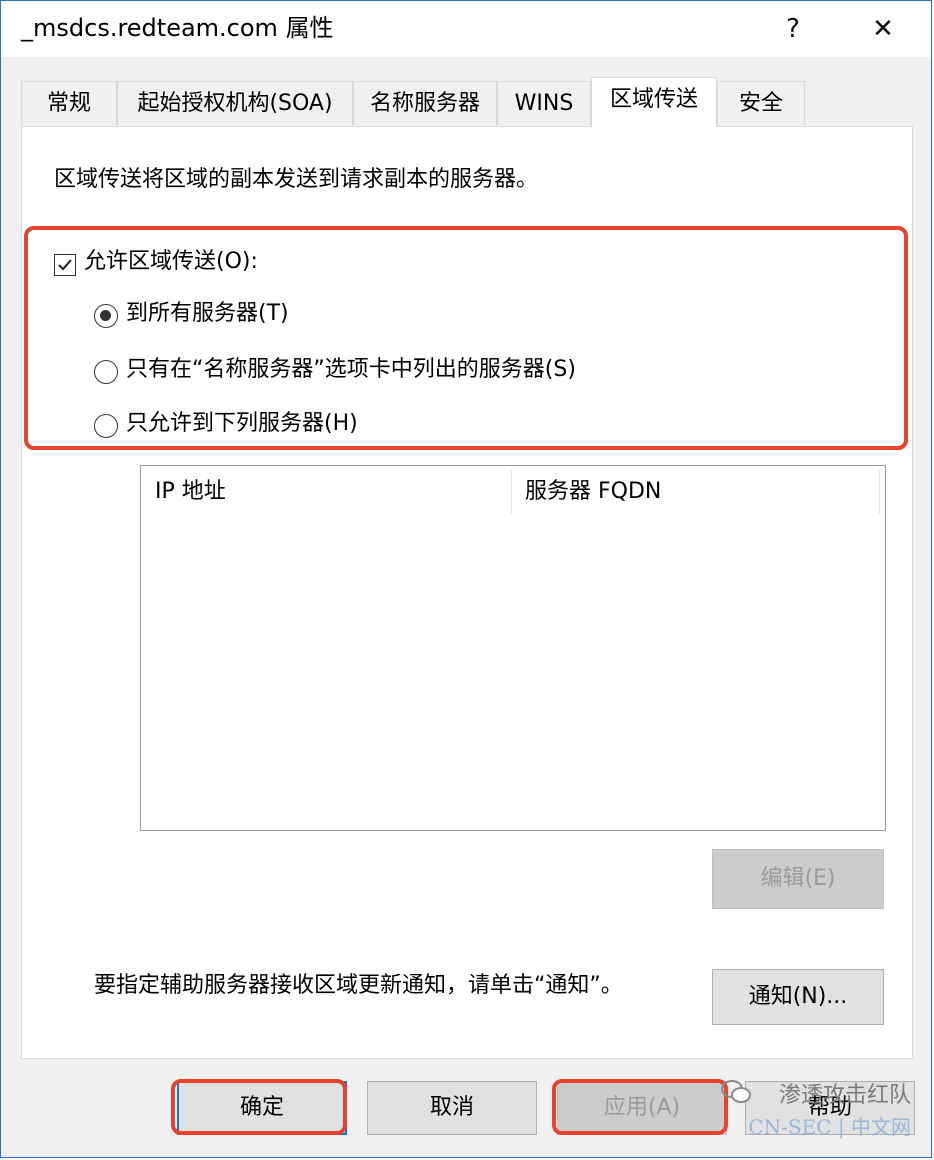 The width and height of the screenshot is (934, 1160). What do you see at coordinates (736, 1091) in the screenshot?
I see `wechat-icon` at bounding box center [736, 1091].